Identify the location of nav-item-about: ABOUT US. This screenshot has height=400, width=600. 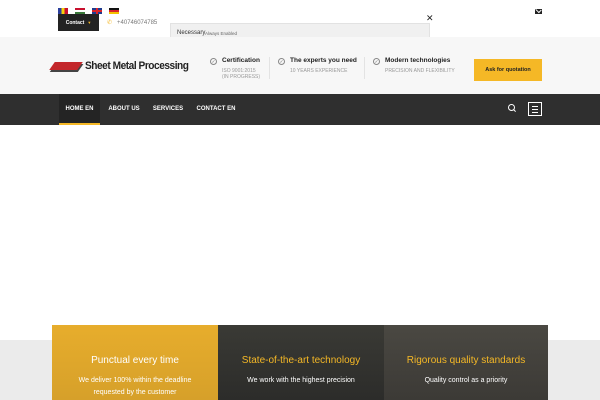
(124, 109).